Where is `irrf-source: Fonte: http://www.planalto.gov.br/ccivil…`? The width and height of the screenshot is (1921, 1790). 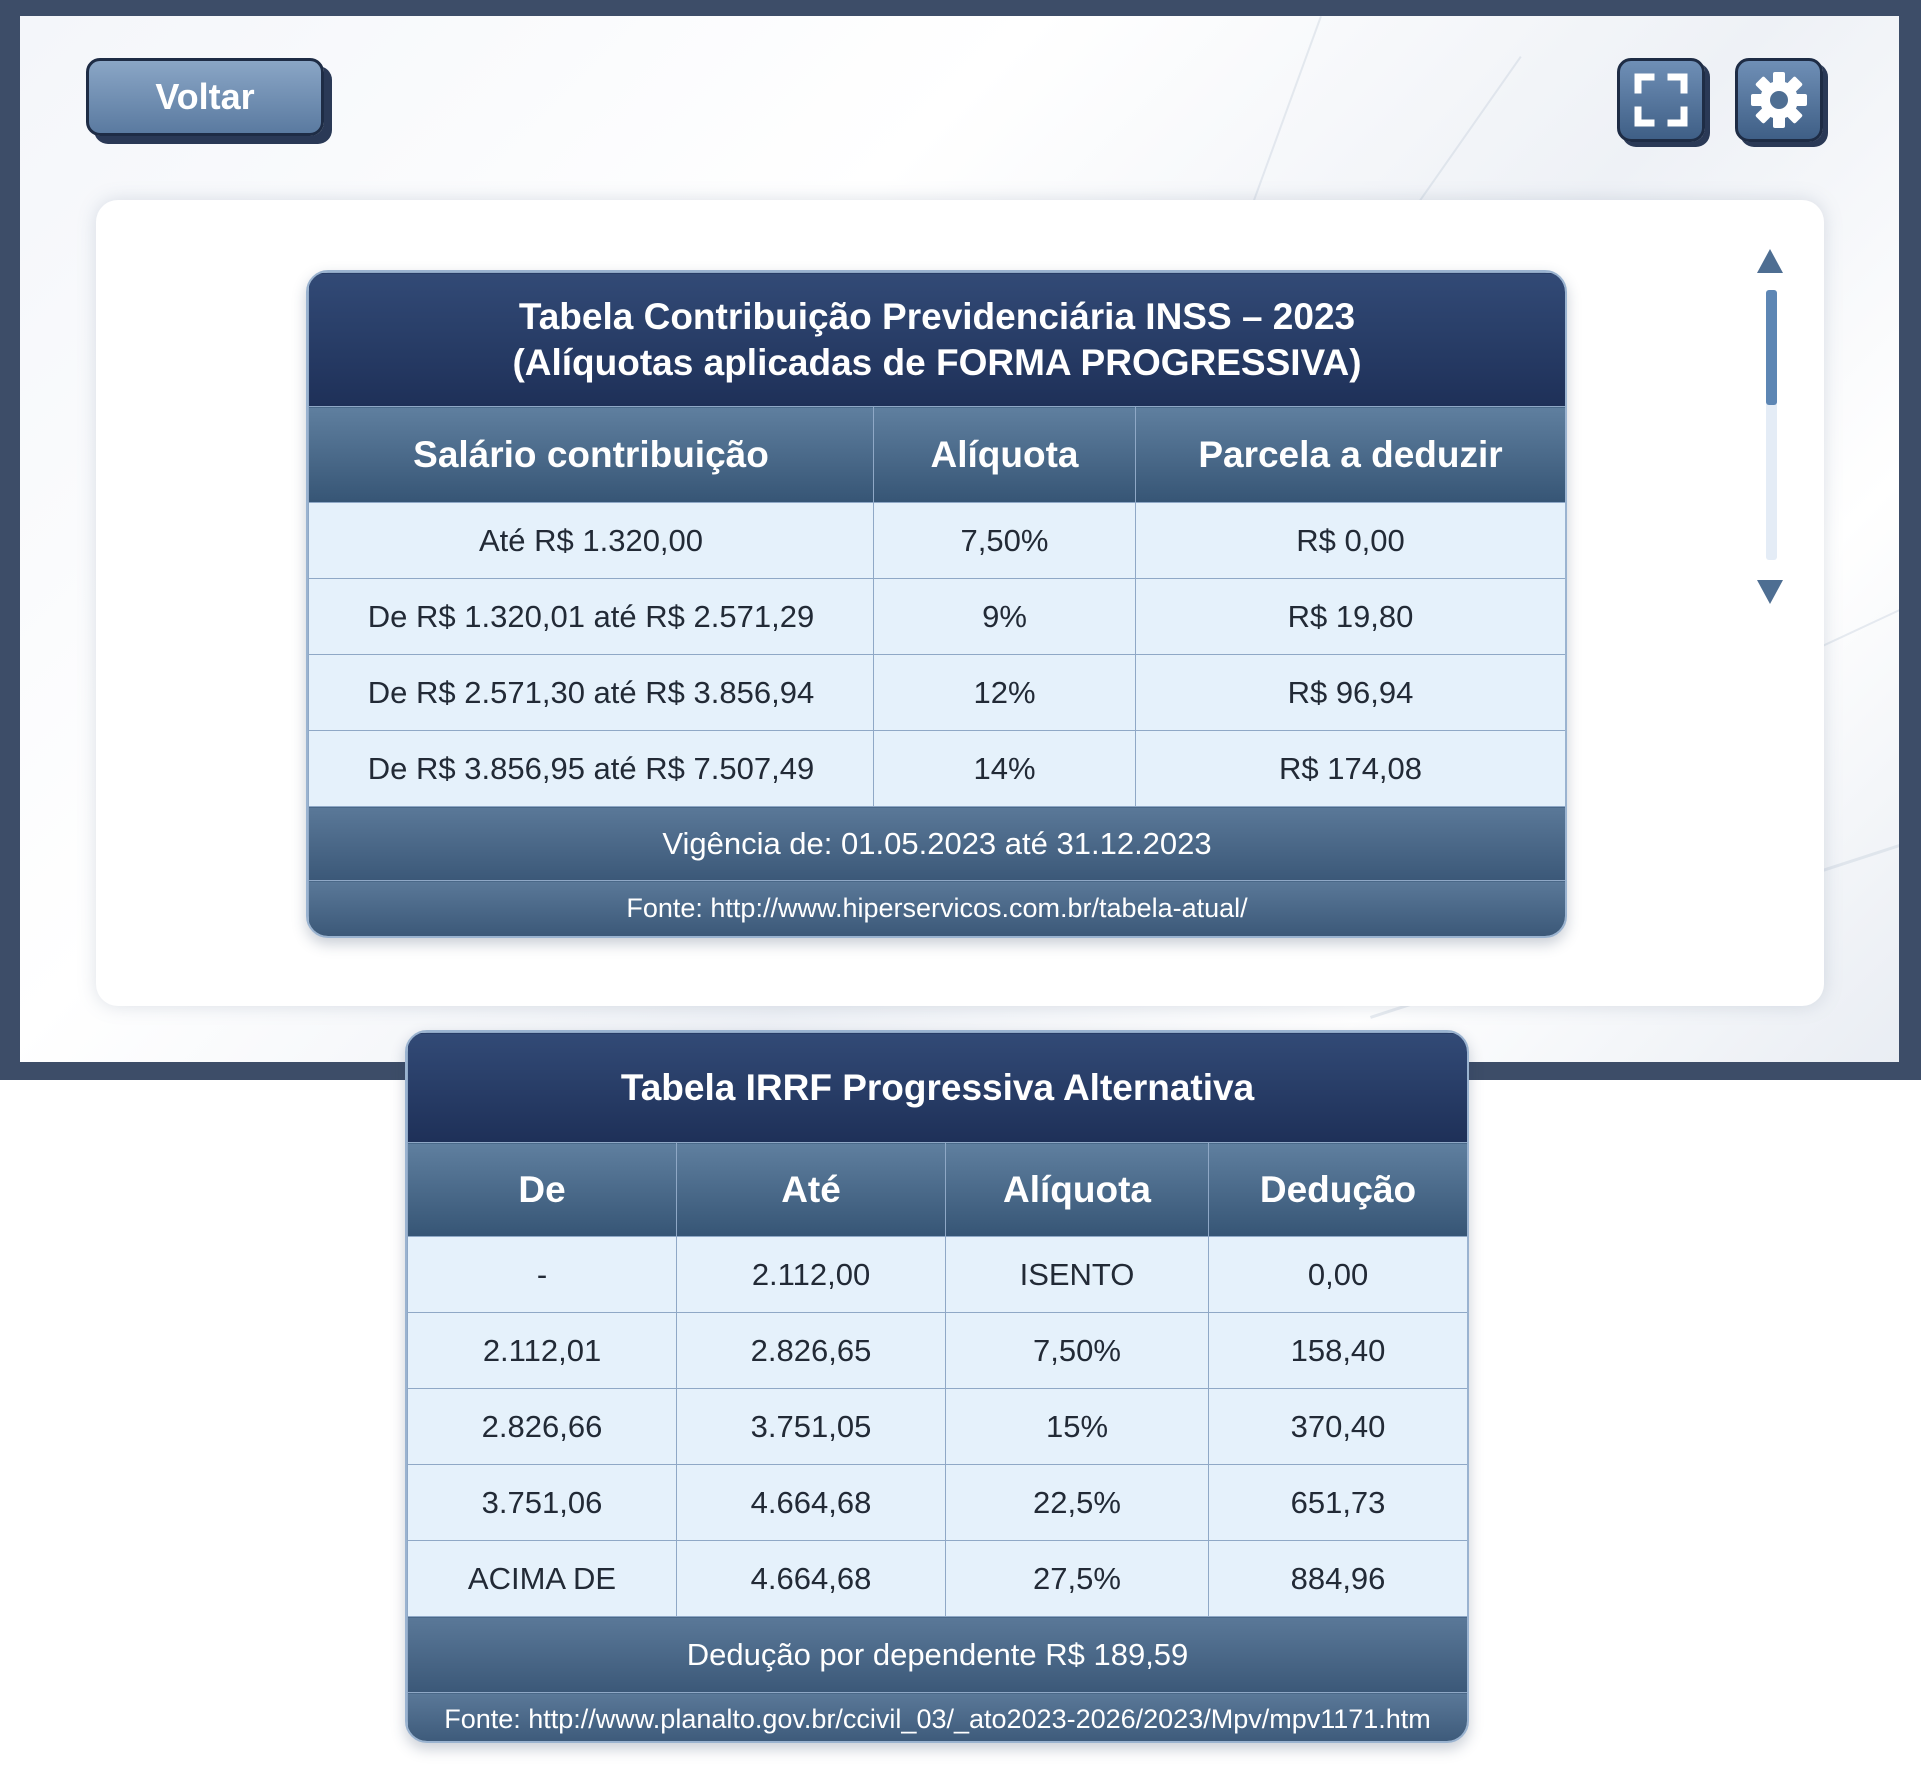
irrf-source: Fonte: http://www.planalto.gov.br/ccivil… is located at coordinates (937, 1716).